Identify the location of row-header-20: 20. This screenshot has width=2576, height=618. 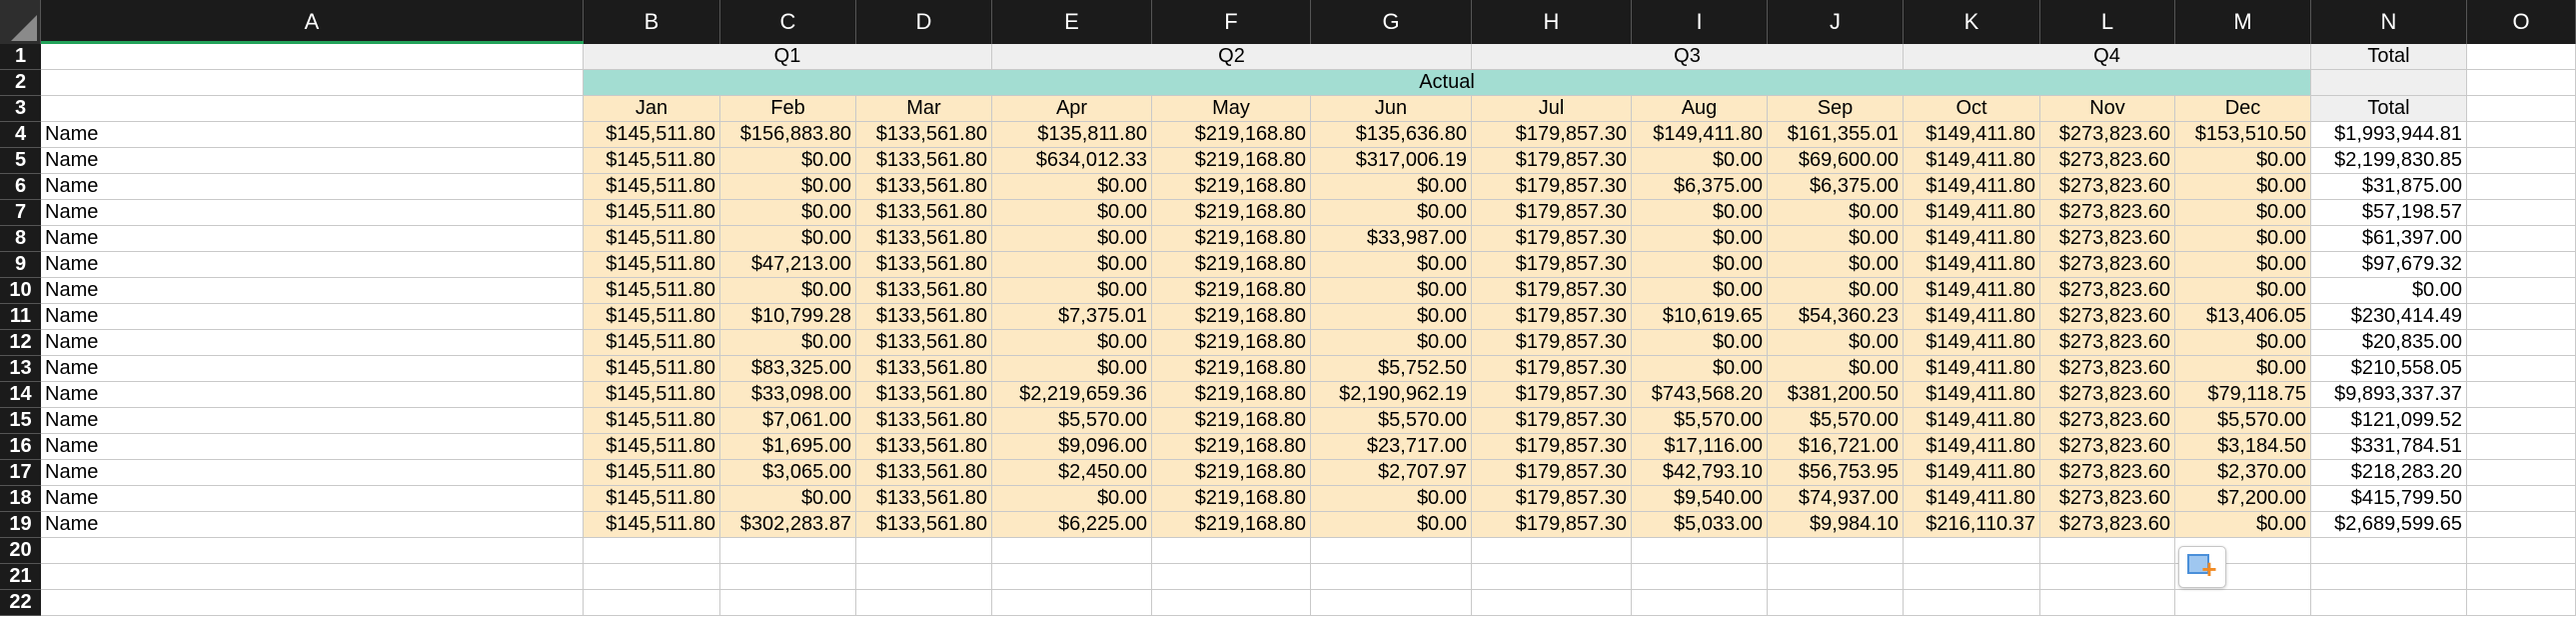
(20, 551).